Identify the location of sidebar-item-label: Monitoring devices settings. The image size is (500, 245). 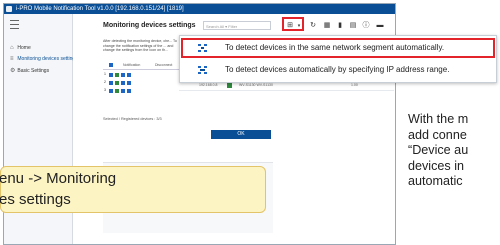
(47, 59).